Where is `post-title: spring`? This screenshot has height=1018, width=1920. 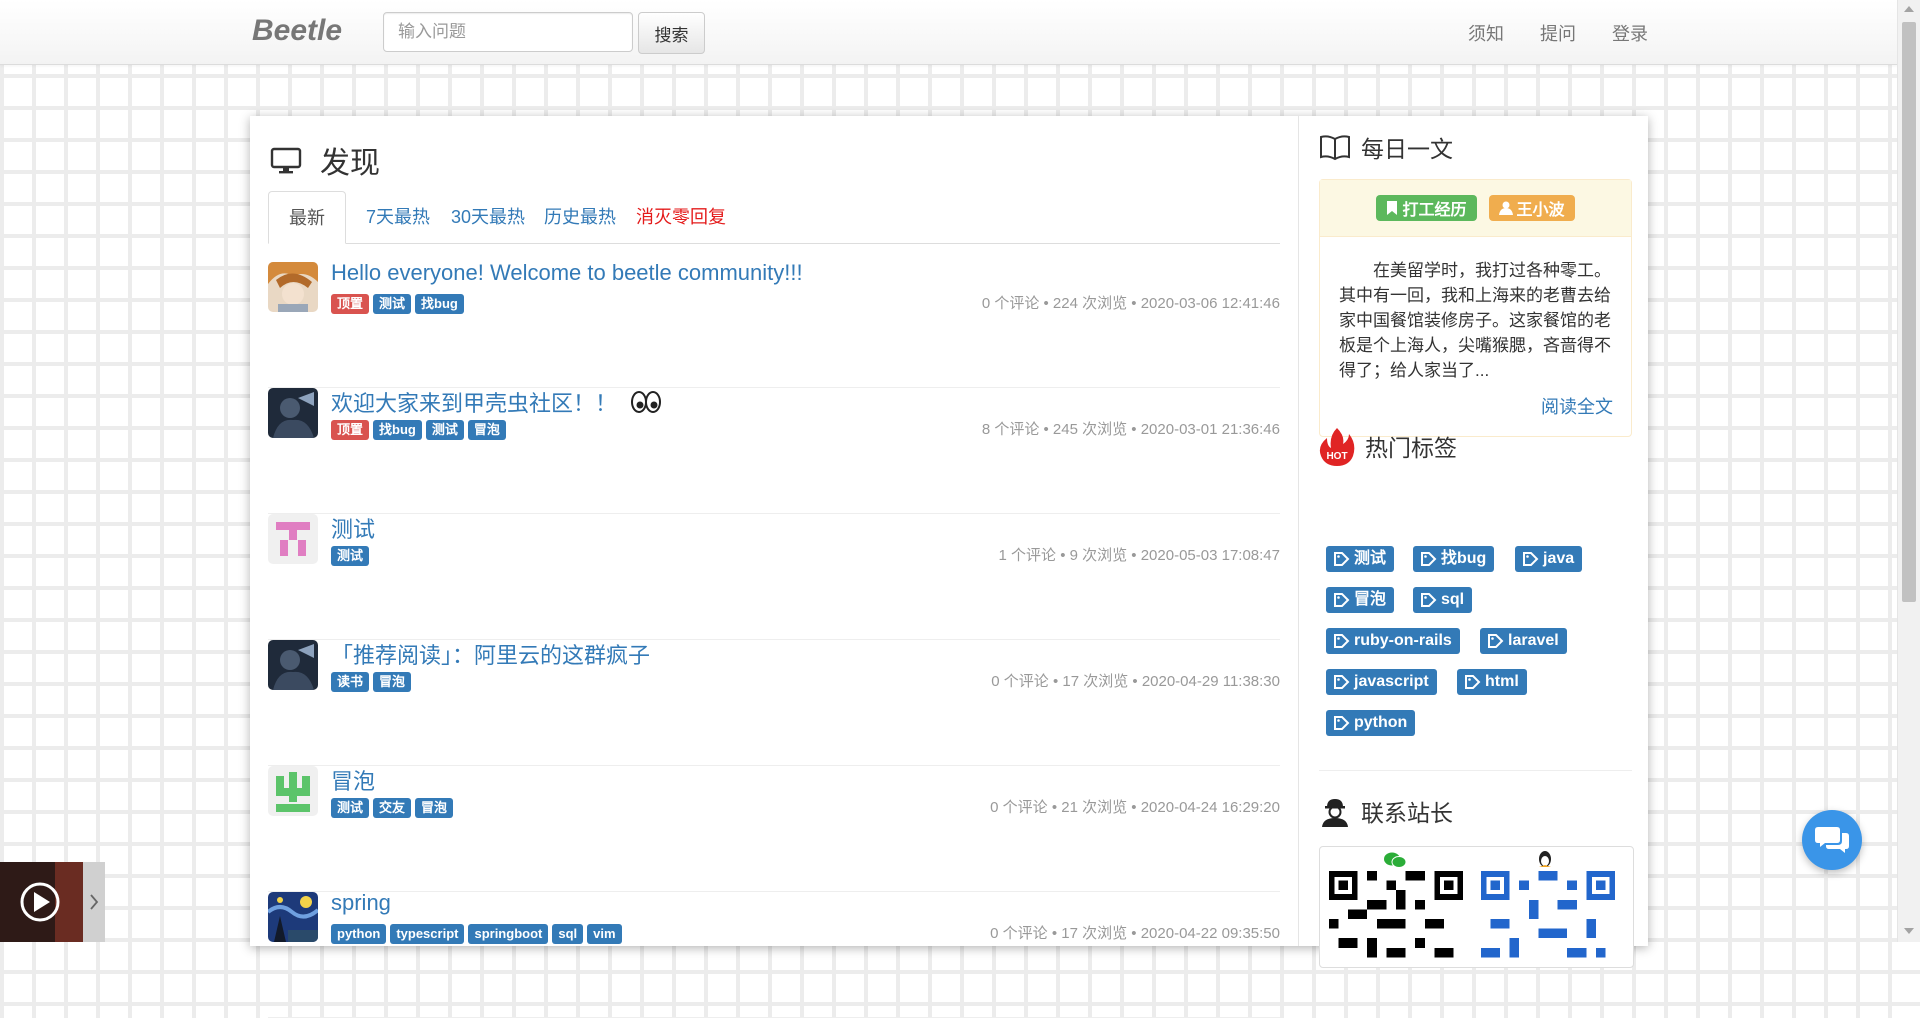 post-title: spring is located at coordinates (361, 903).